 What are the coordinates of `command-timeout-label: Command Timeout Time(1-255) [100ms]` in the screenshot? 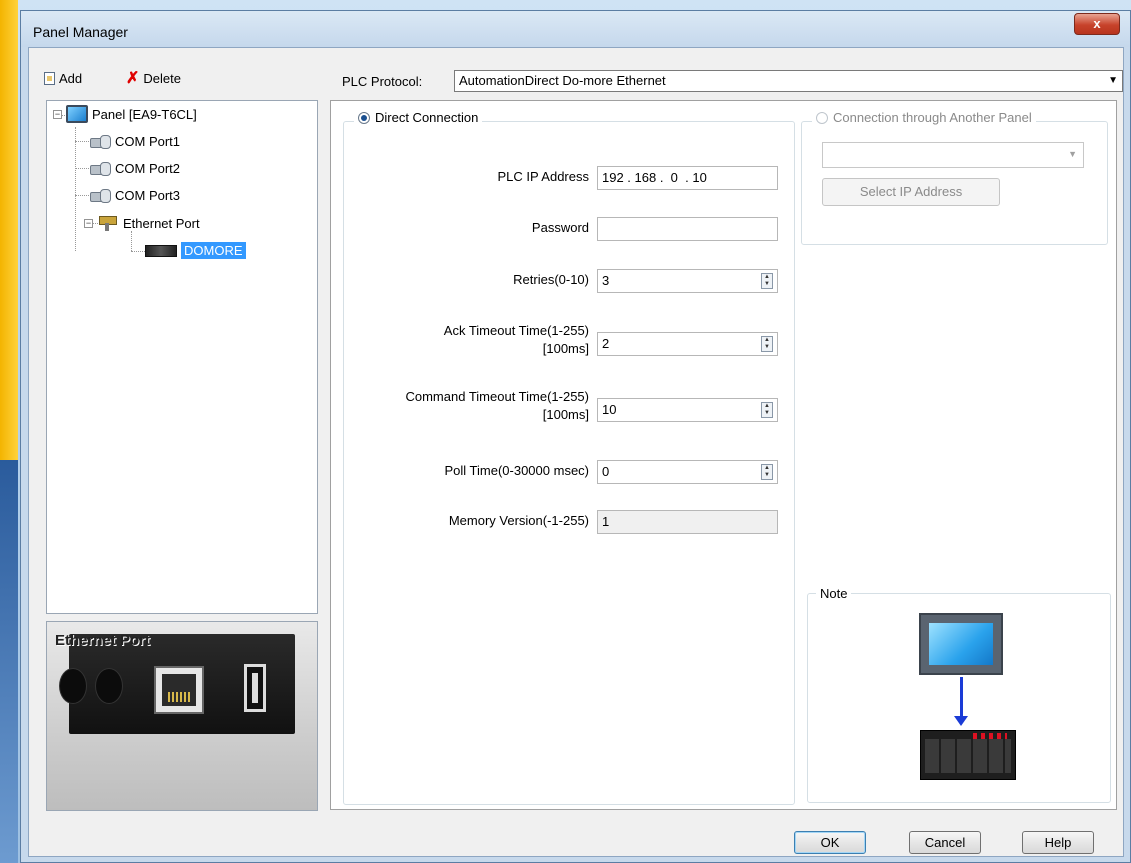 It's located at (497, 405).